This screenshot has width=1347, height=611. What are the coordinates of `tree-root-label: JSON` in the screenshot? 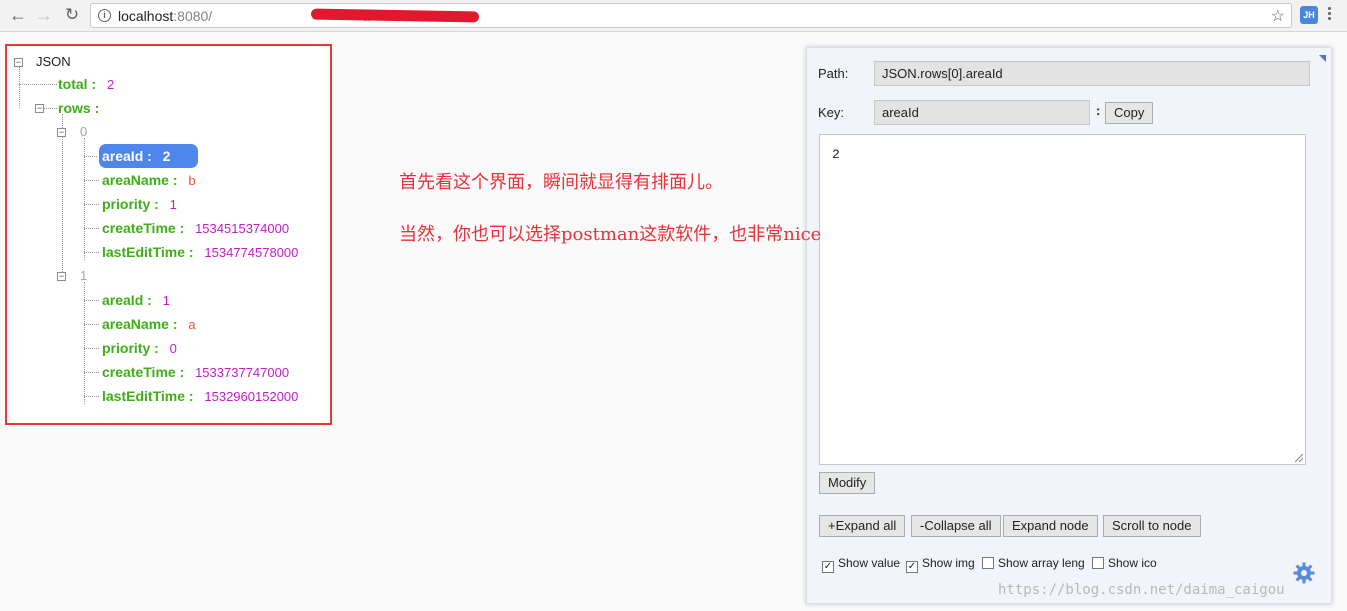 It's located at (53, 62).